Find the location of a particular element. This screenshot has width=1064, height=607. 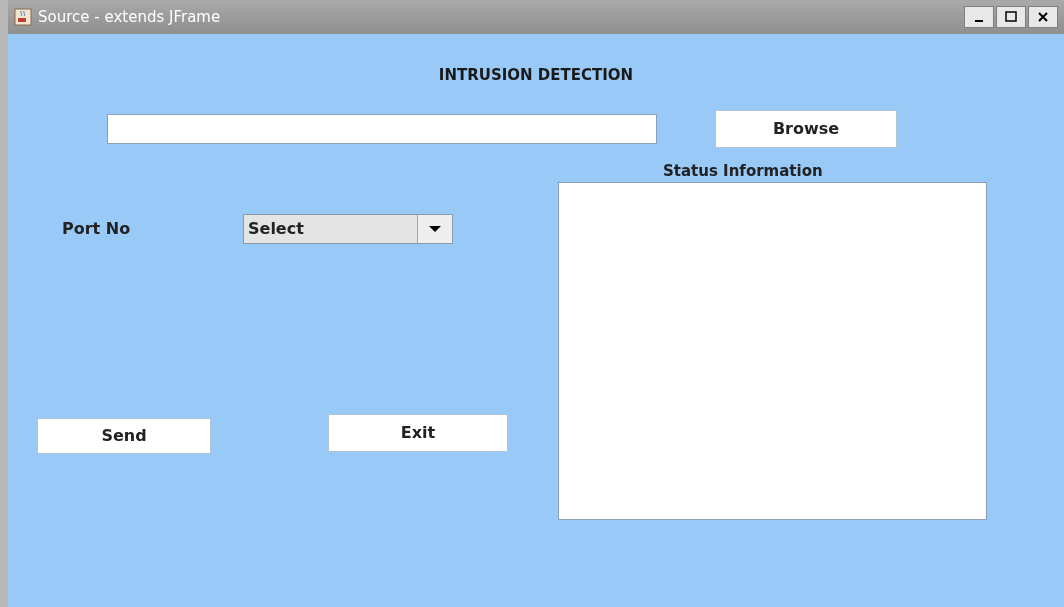

minimize-icon is located at coordinates (979, 21).